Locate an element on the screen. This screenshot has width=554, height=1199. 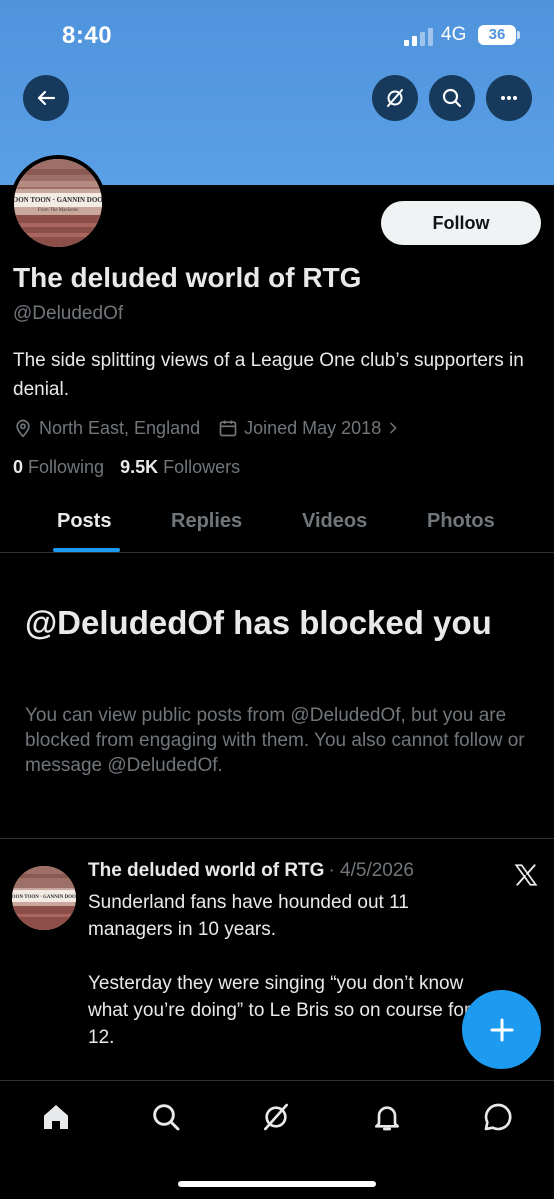
bell-icon is located at coordinates (387, 1117).